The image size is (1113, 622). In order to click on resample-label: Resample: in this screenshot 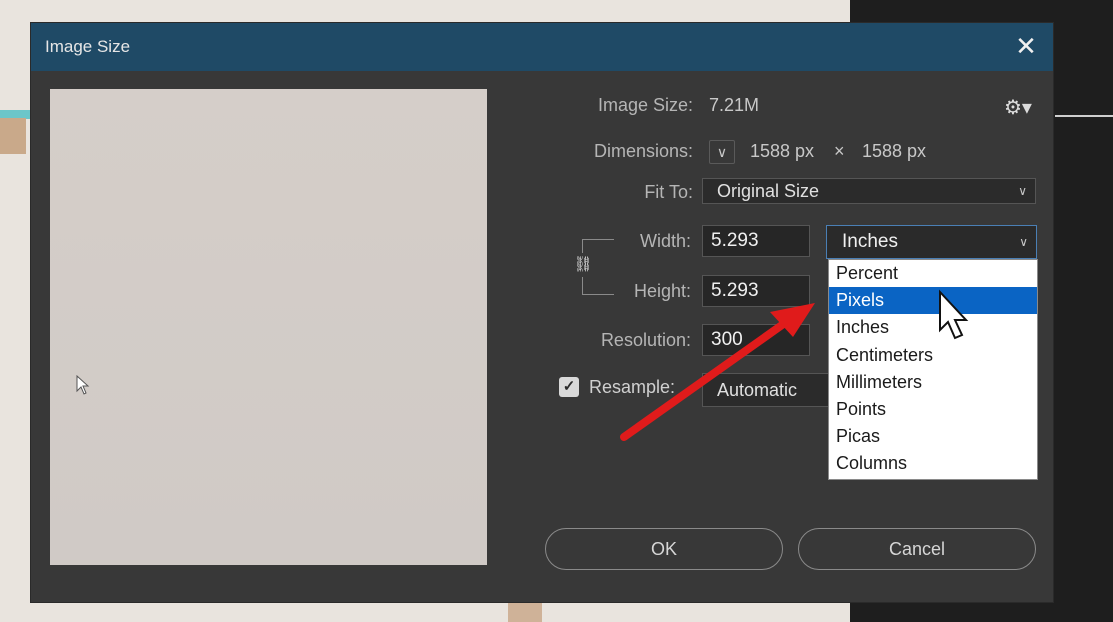, I will do `click(632, 387)`.